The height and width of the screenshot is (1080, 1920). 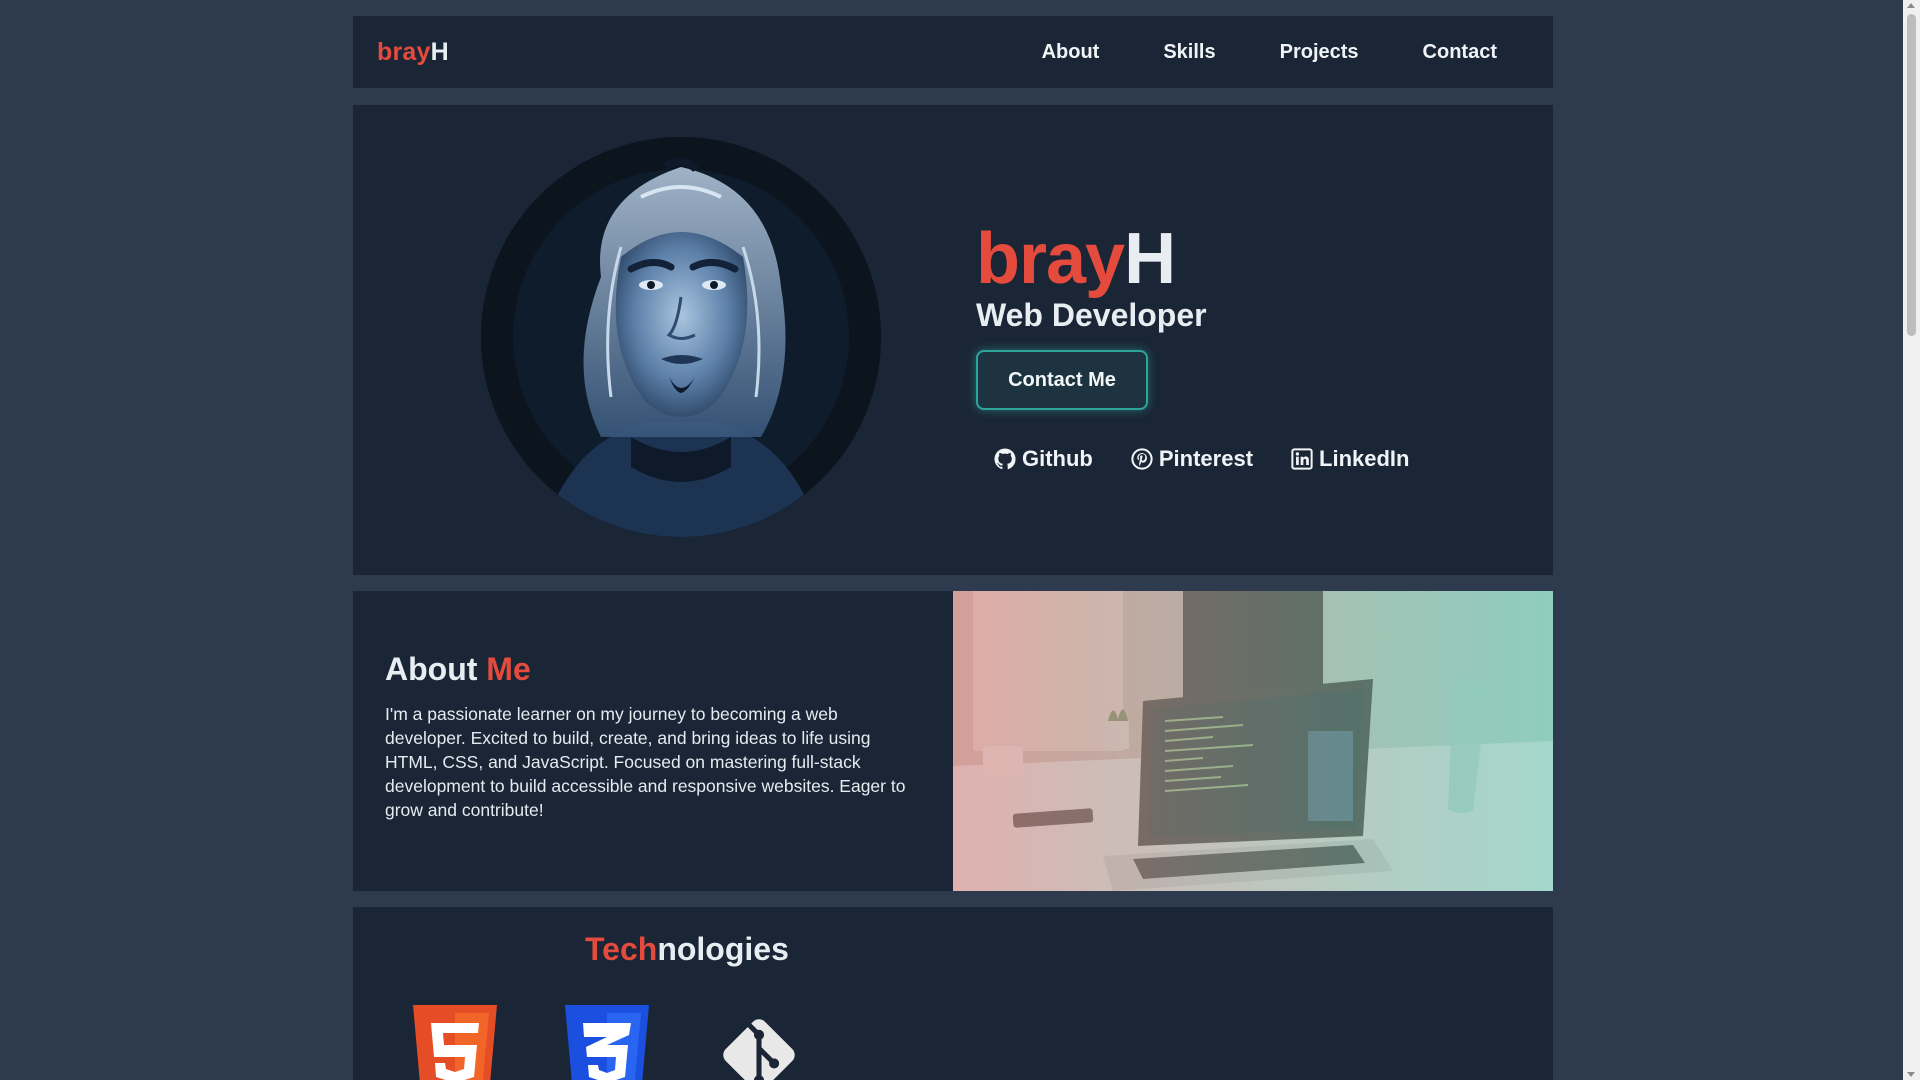 What do you see at coordinates (953, 52) in the screenshot?
I see `top-navbar: brayH About Skills Projects Contact` at bounding box center [953, 52].